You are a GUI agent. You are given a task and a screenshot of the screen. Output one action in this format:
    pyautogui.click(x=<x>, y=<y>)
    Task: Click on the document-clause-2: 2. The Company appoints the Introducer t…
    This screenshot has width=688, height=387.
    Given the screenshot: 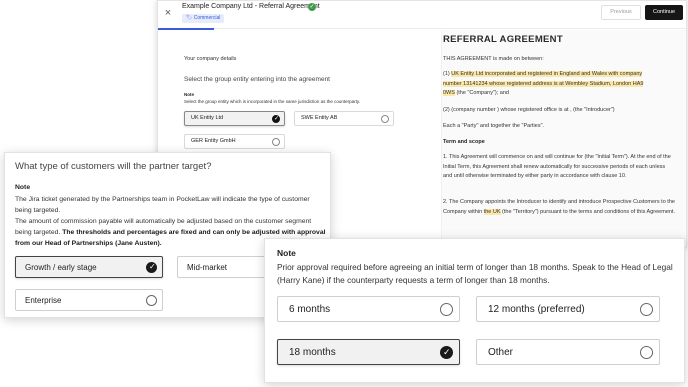 What is the action you would take?
    pyautogui.click(x=559, y=207)
    